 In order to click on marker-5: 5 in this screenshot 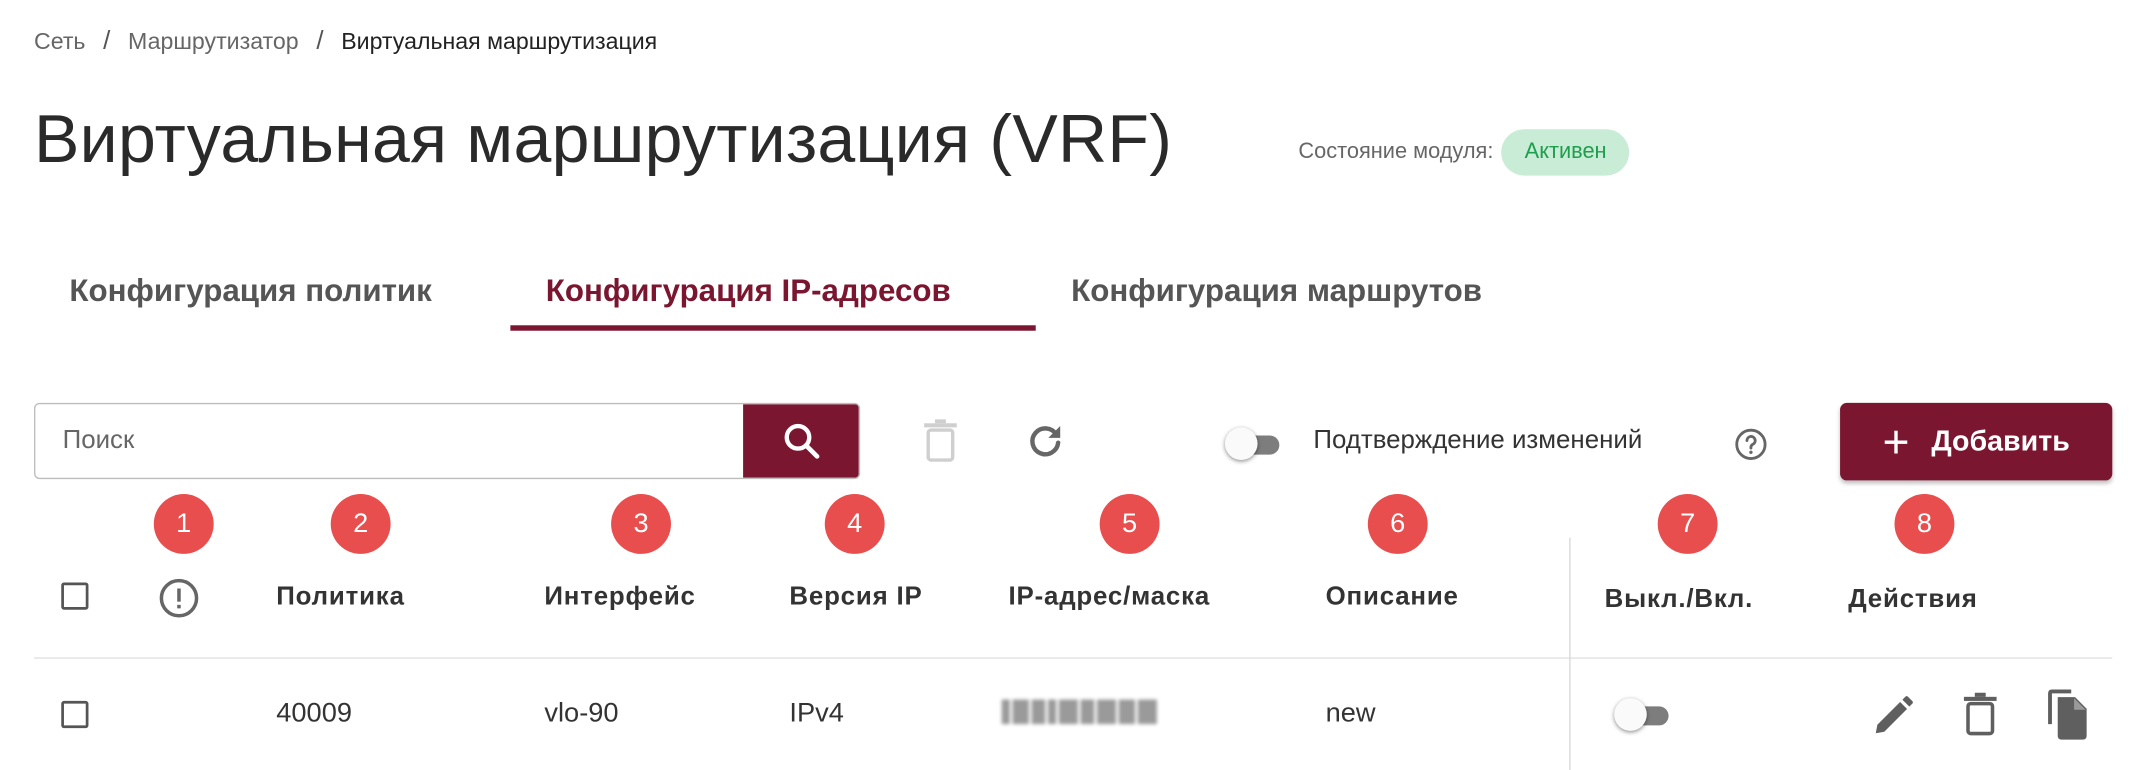, I will do `click(1129, 524)`.